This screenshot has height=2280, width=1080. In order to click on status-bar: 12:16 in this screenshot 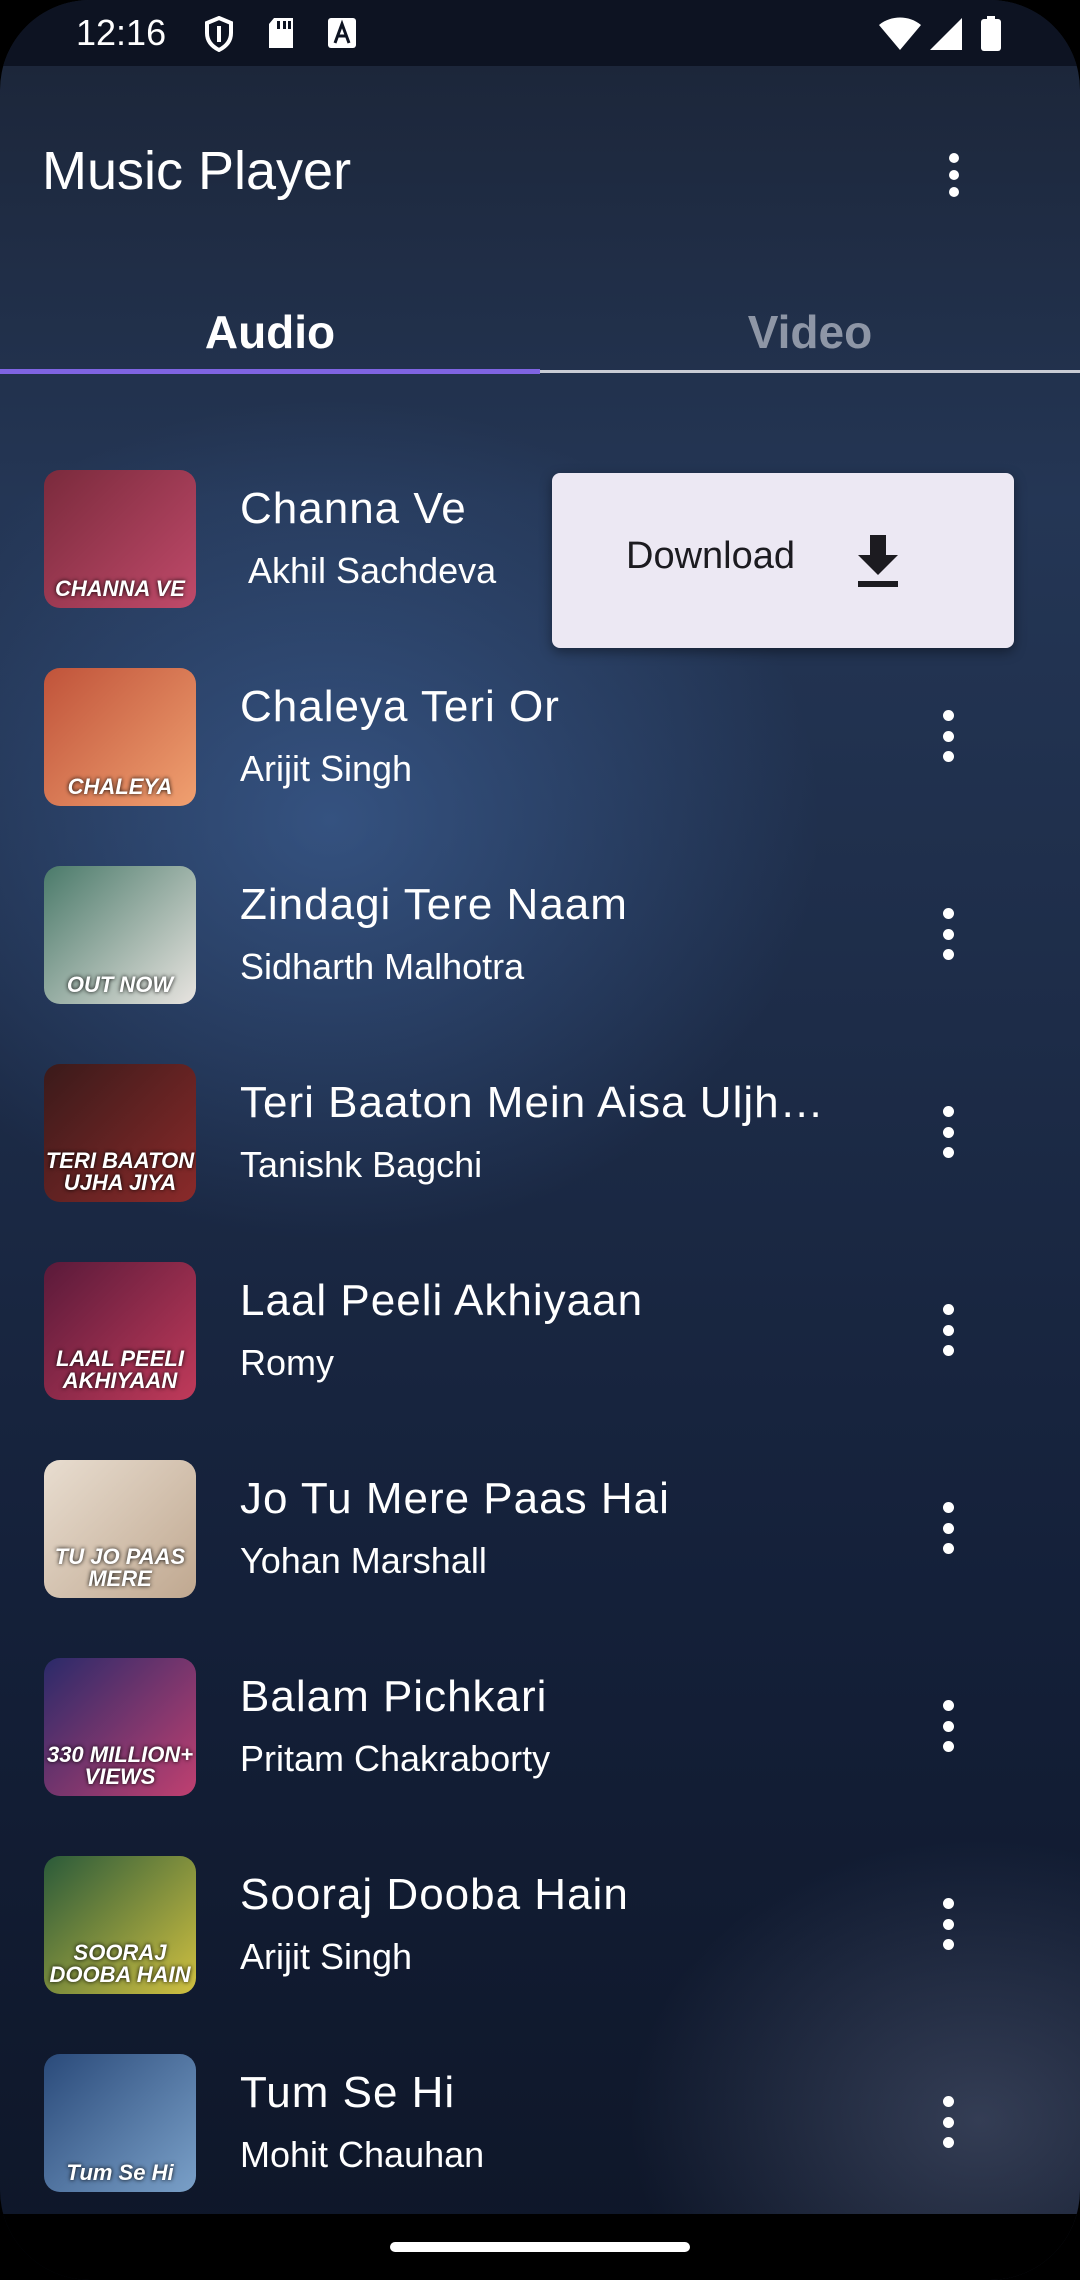, I will do `click(540, 33)`.